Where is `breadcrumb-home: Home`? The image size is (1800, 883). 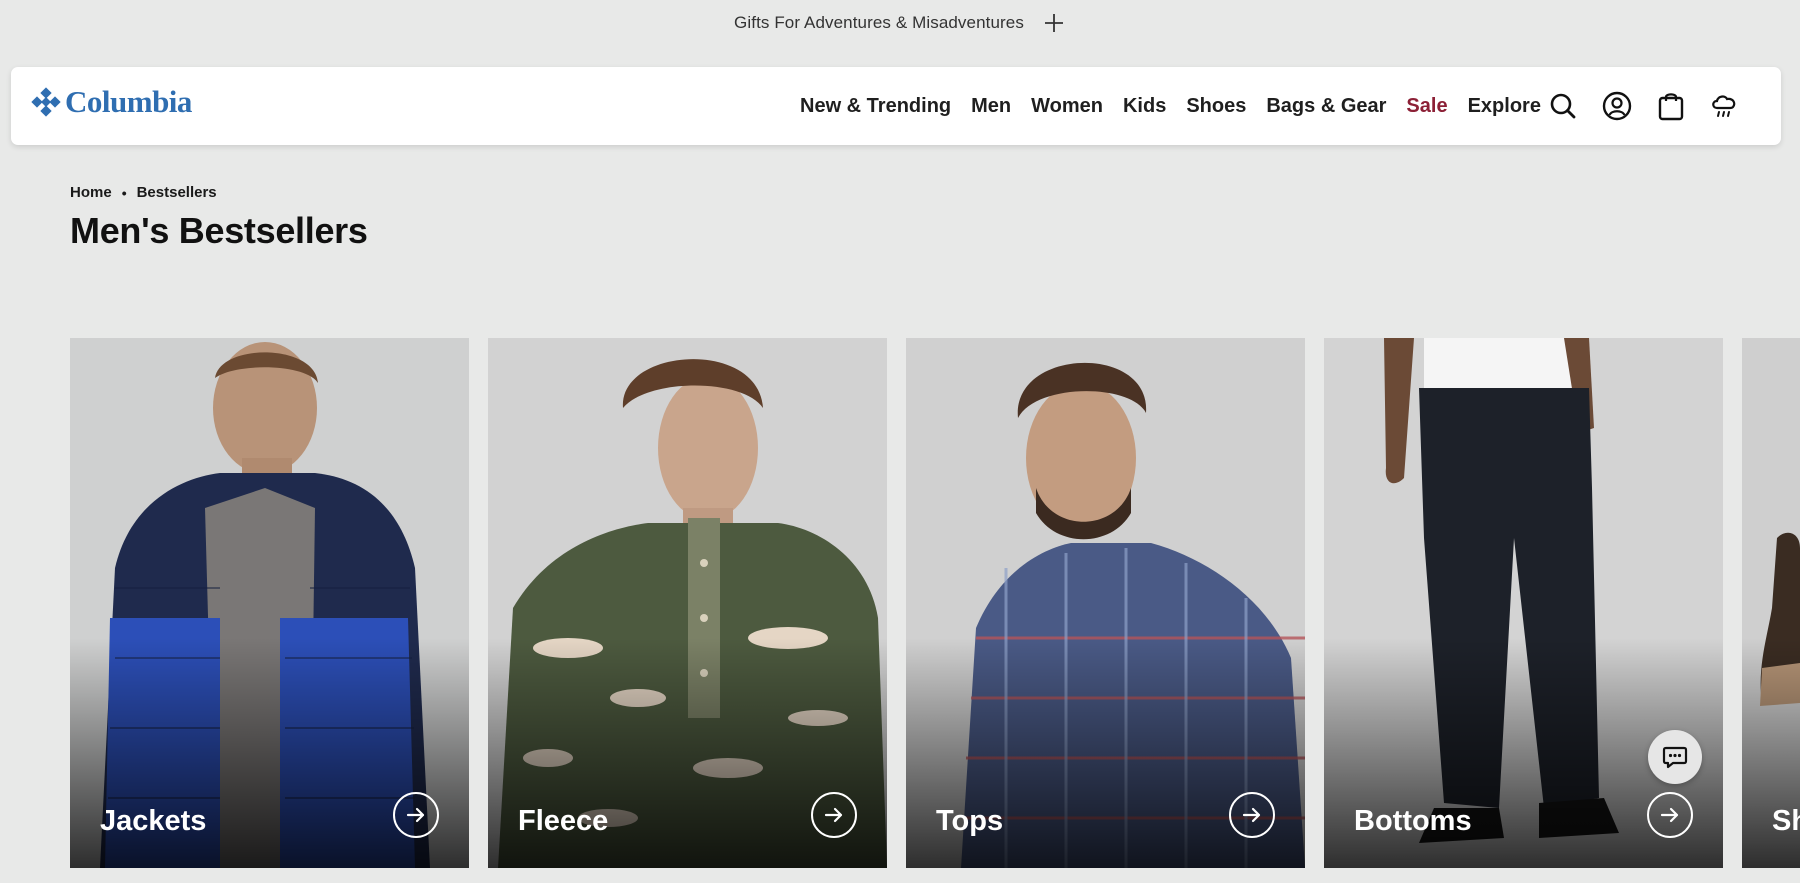 breadcrumb-home: Home is located at coordinates (91, 192).